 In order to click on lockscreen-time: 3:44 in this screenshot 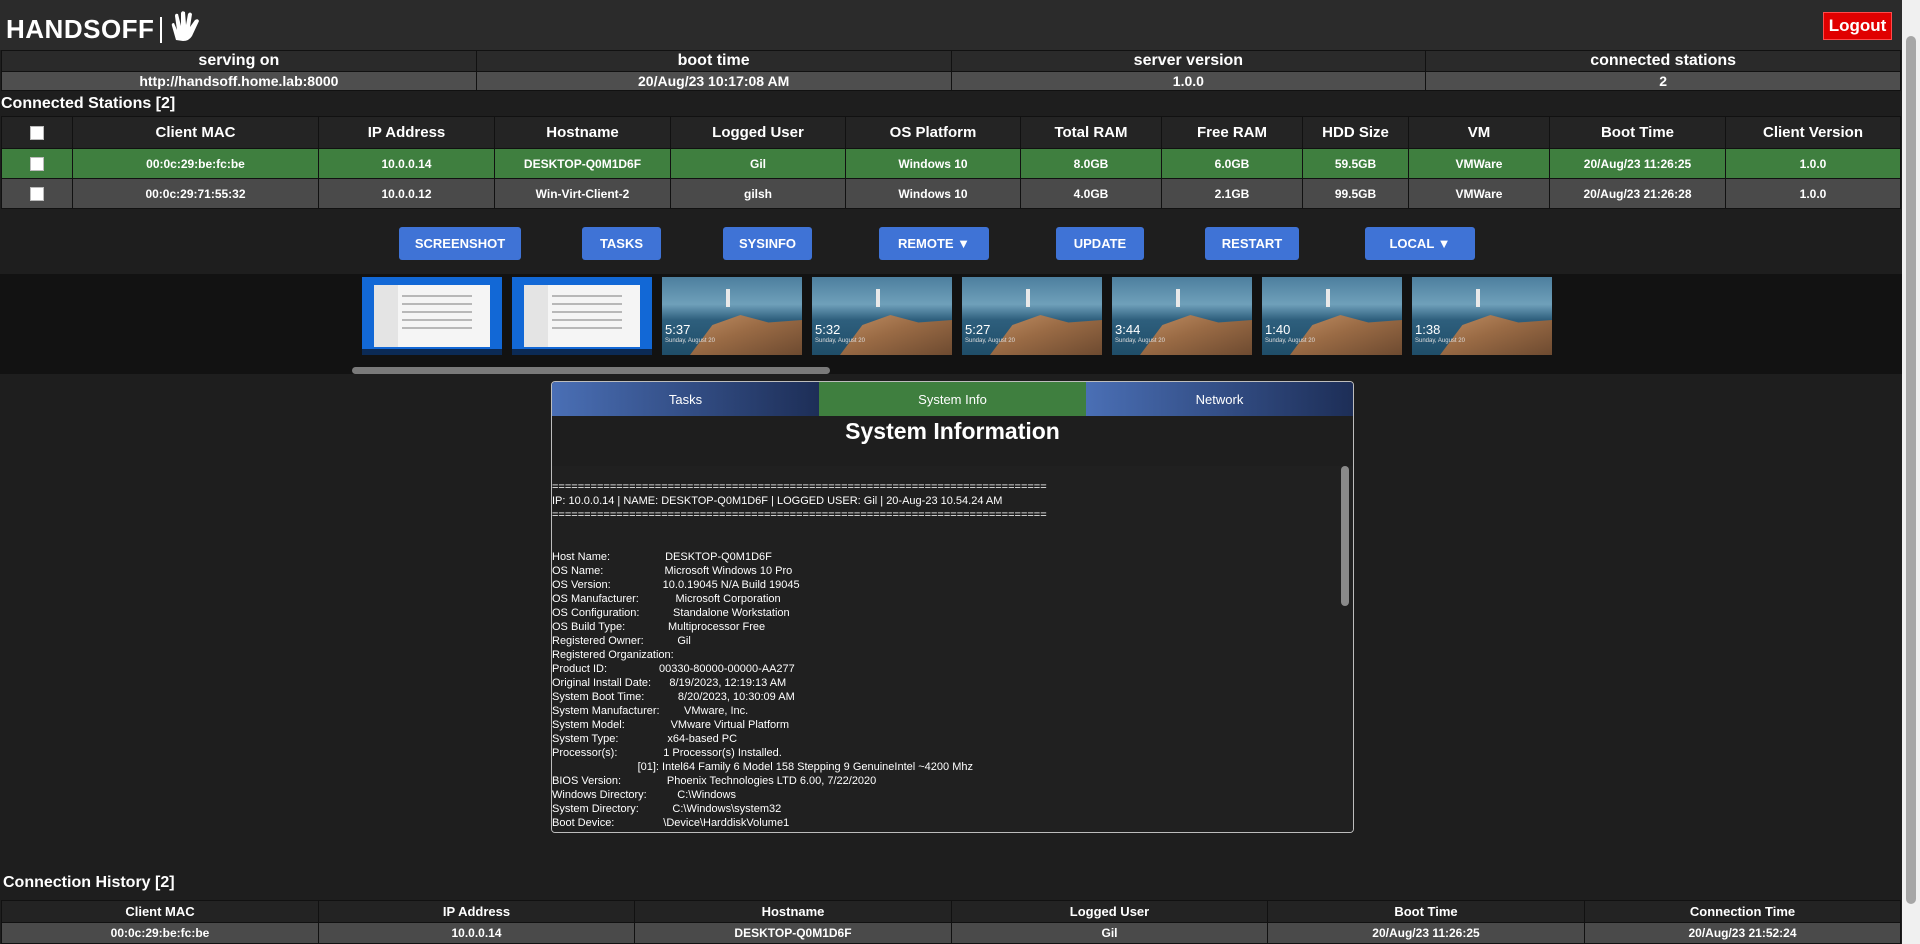, I will do `click(1128, 329)`.